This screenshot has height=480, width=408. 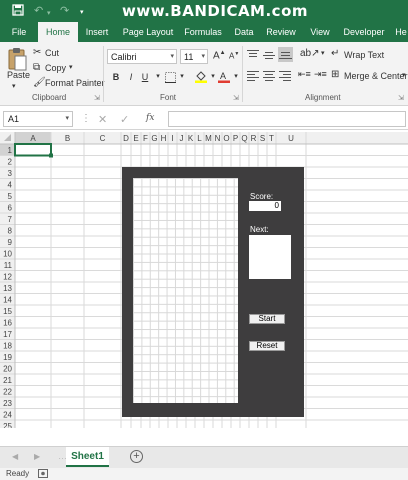 What do you see at coordinates (335, 53) in the screenshot?
I see `wrap-text-icon: ↵` at bounding box center [335, 53].